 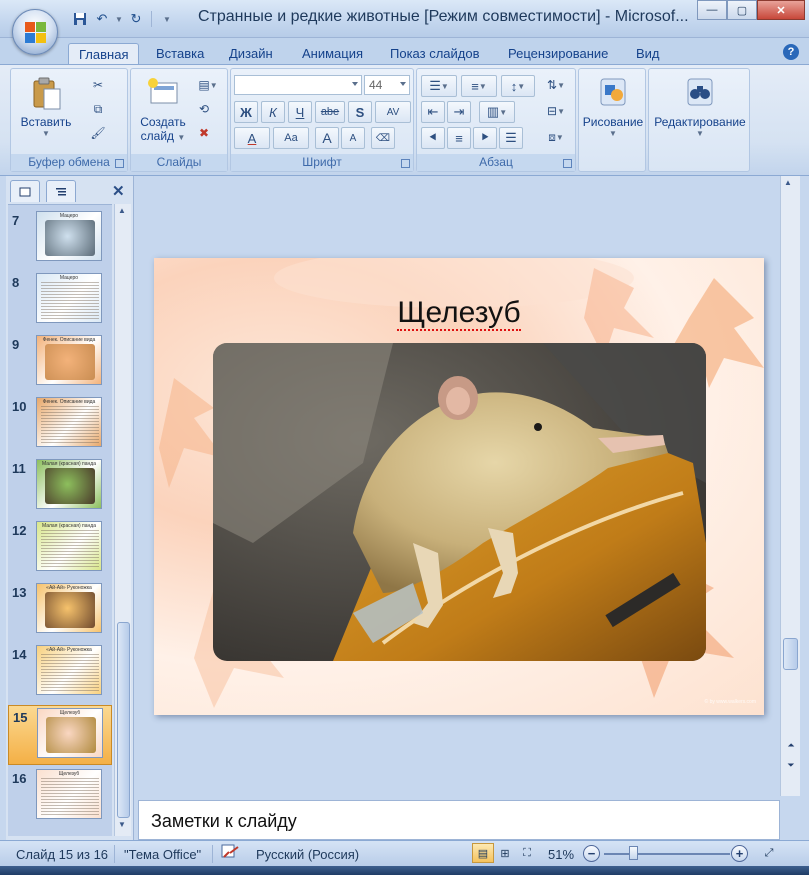 What do you see at coordinates (25, 191) in the screenshot?
I see `slides-tab` at bounding box center [25, 191].